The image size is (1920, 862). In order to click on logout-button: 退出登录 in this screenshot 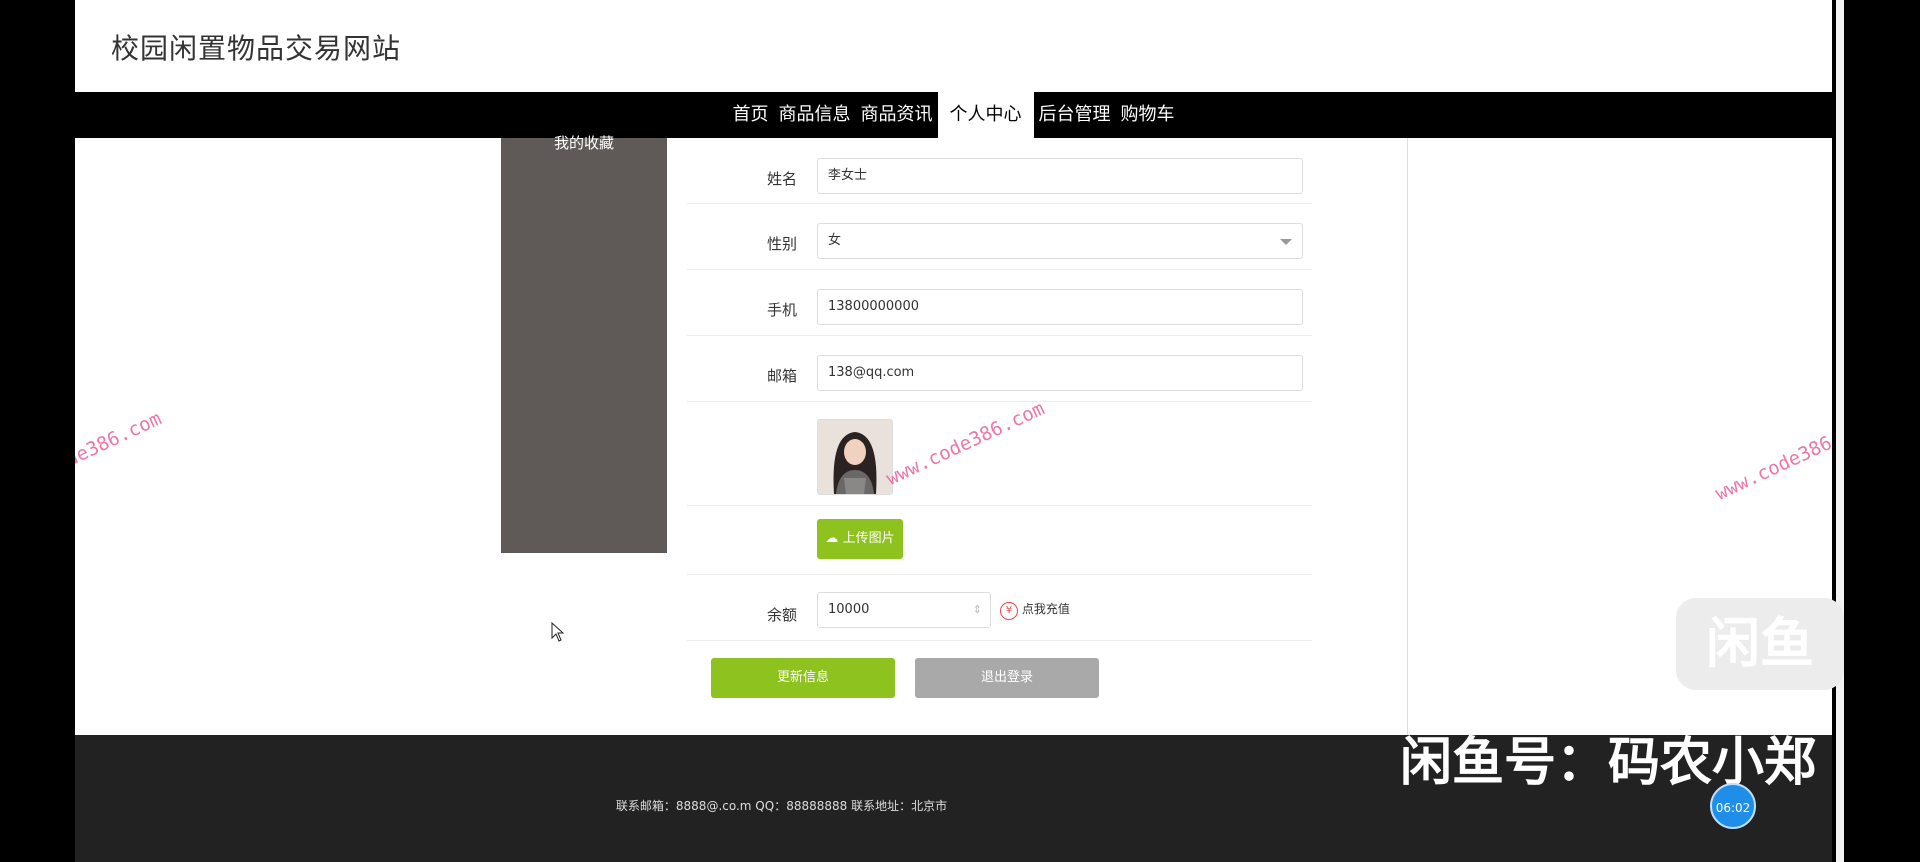, I will do `click(1007, 678)`.